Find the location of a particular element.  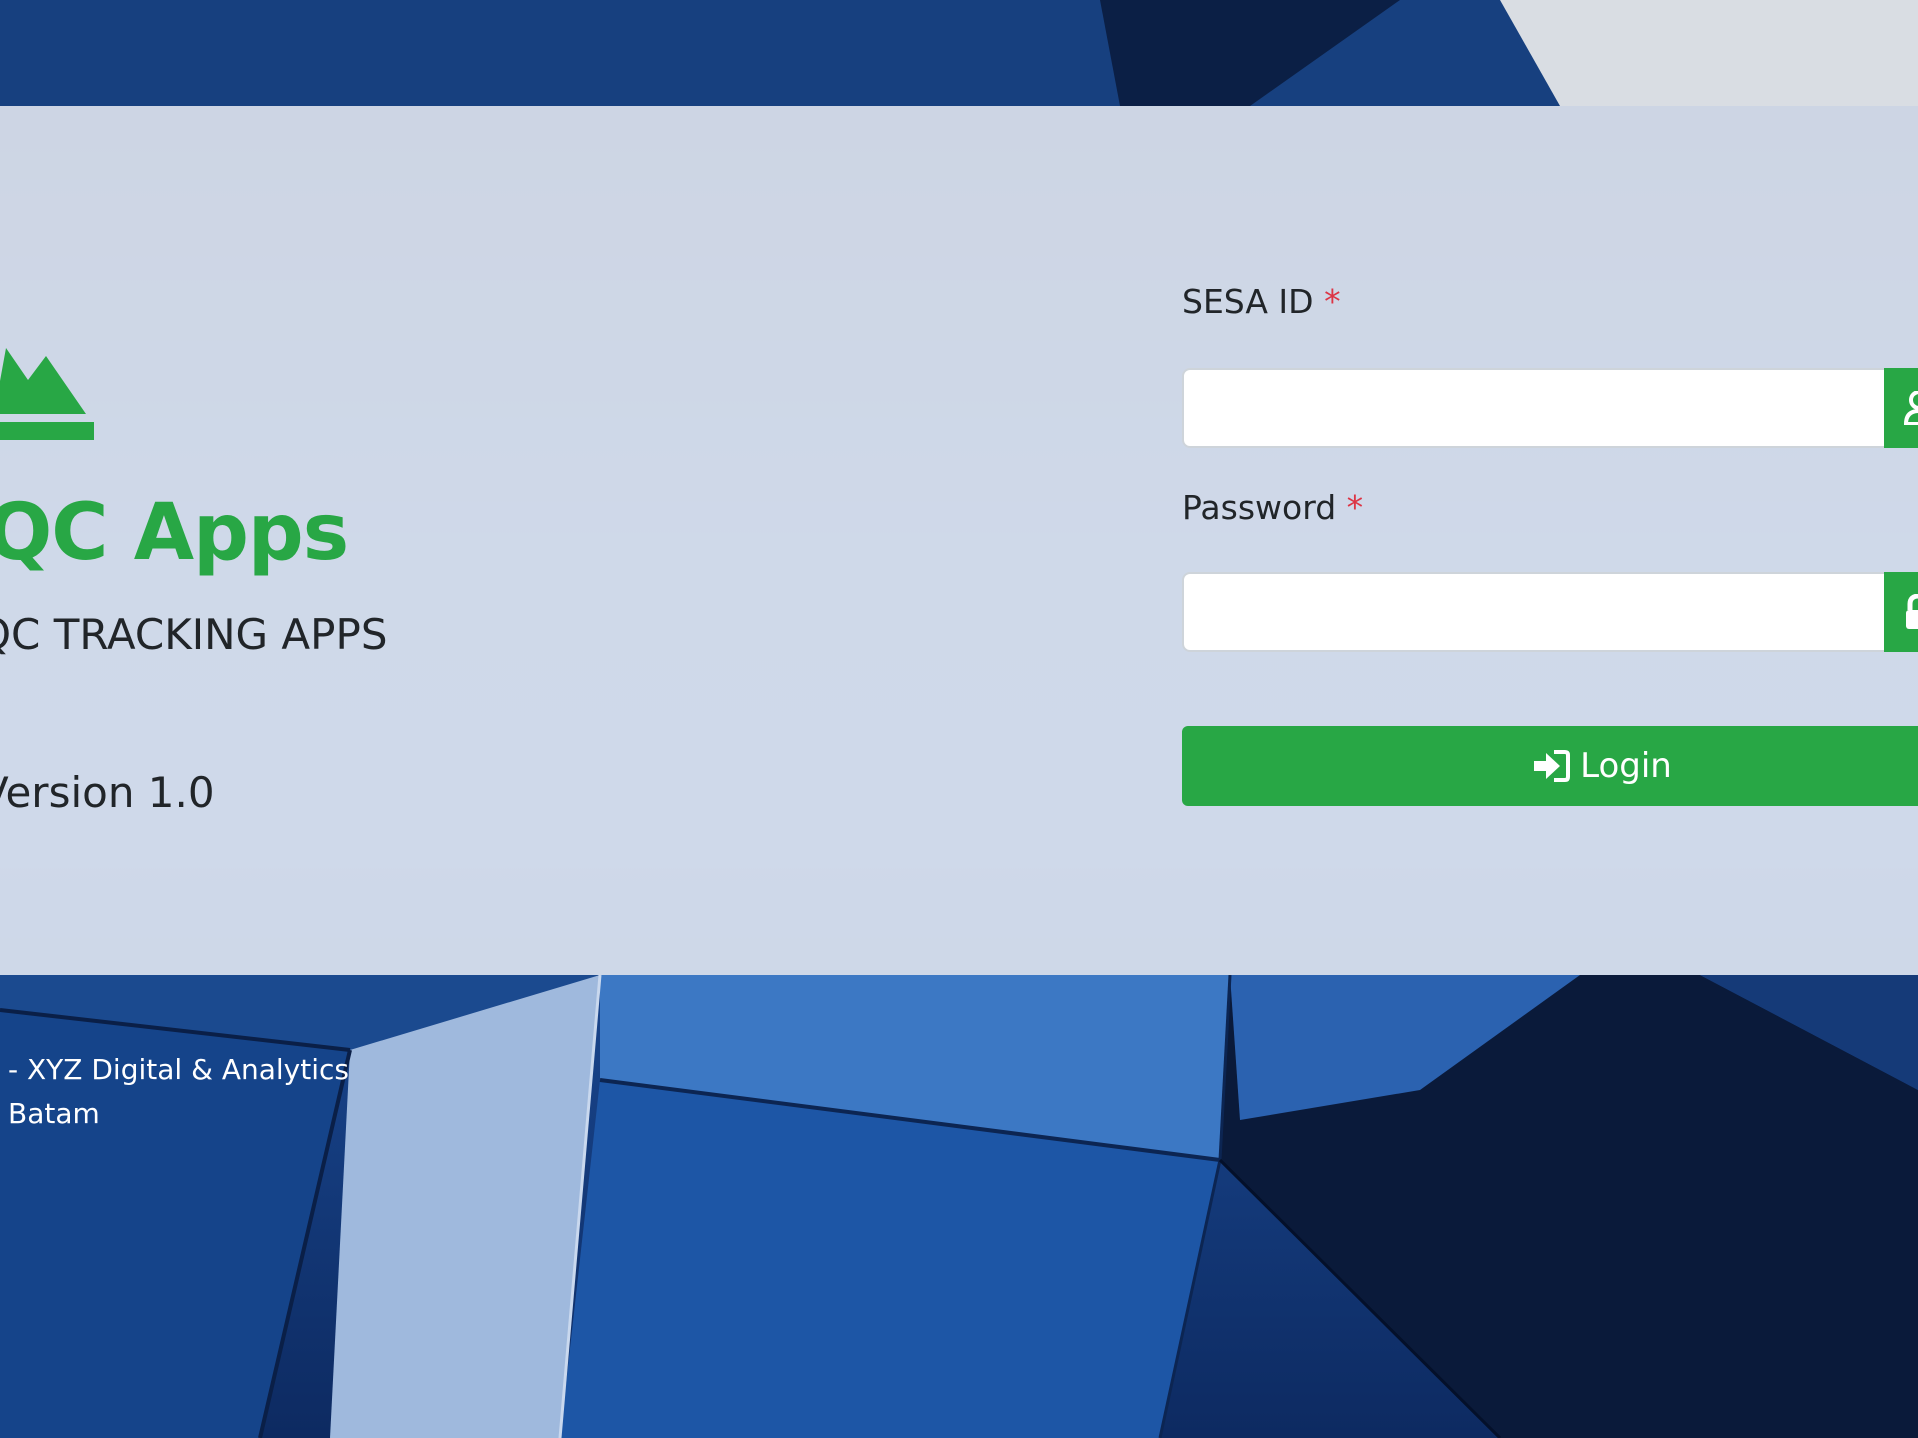

lock-icon is located at coordinates (1901, 612).